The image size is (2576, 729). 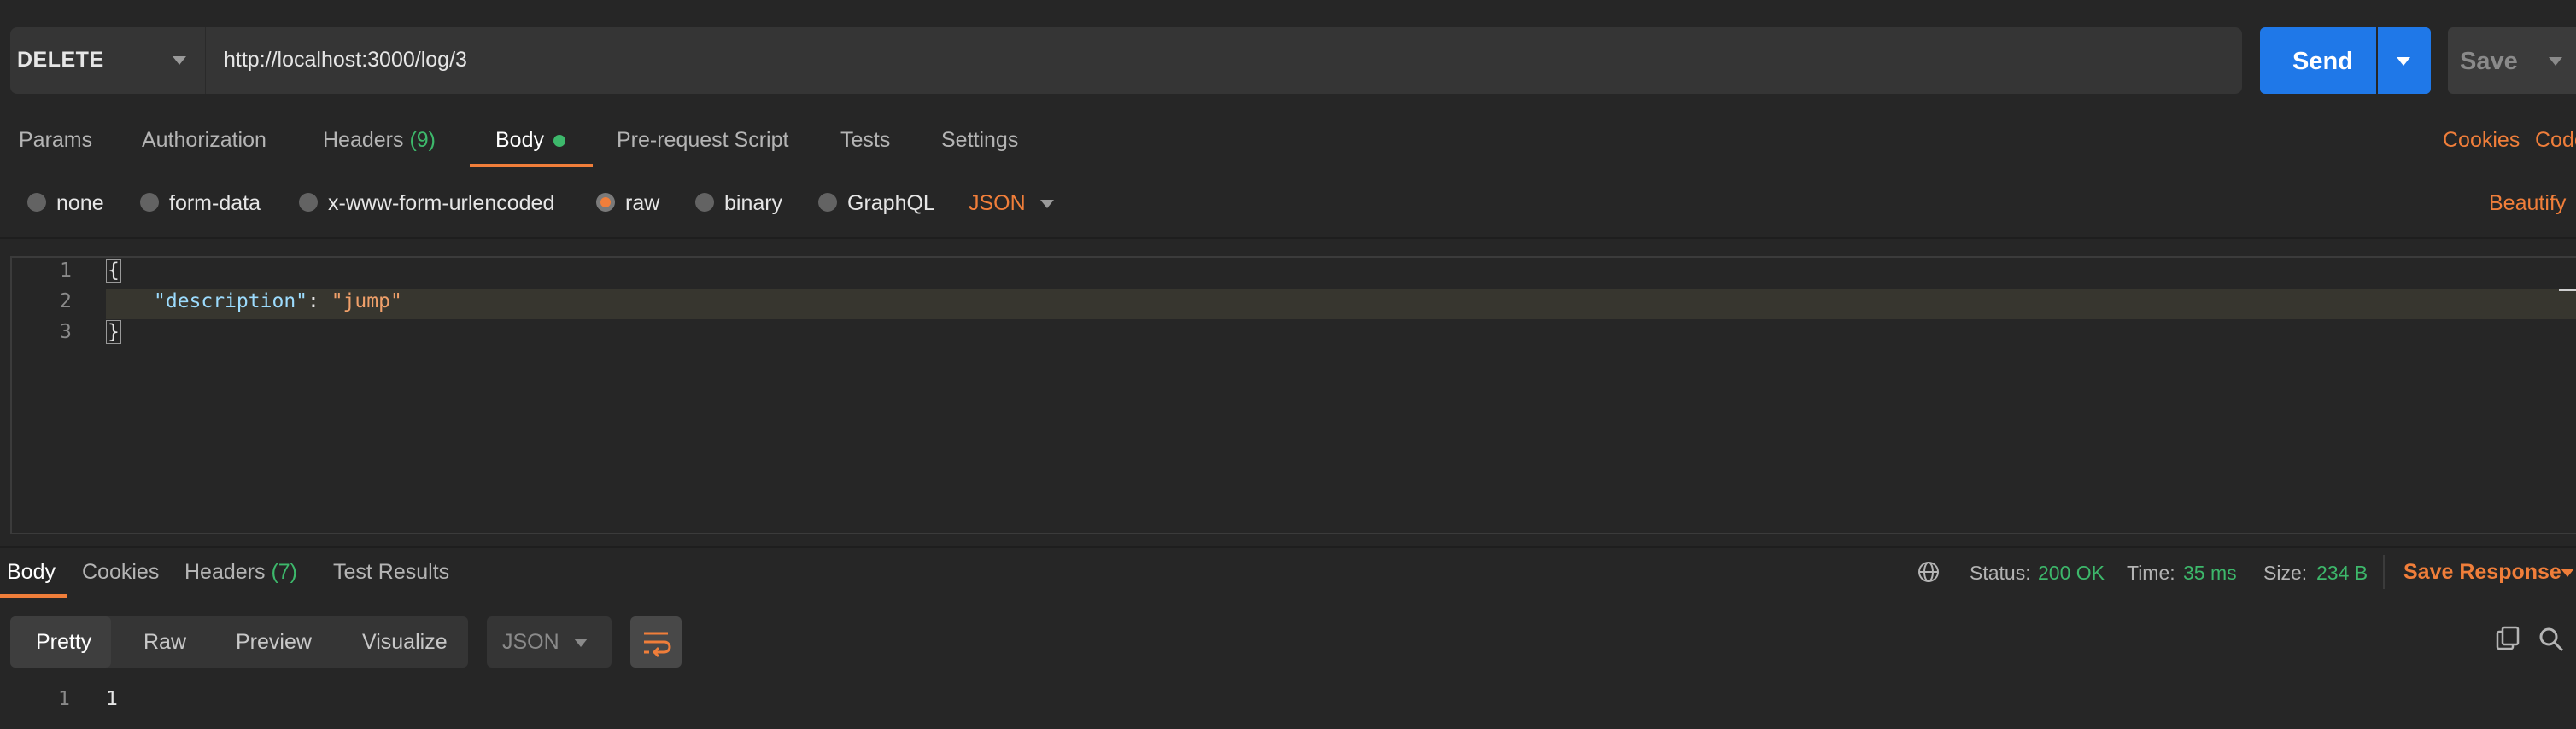 What do you see at coordinates (345, 60) in the screenshot?
I see `url-text: http://localhost:3000/log/3` at bounding box center [345, 60].